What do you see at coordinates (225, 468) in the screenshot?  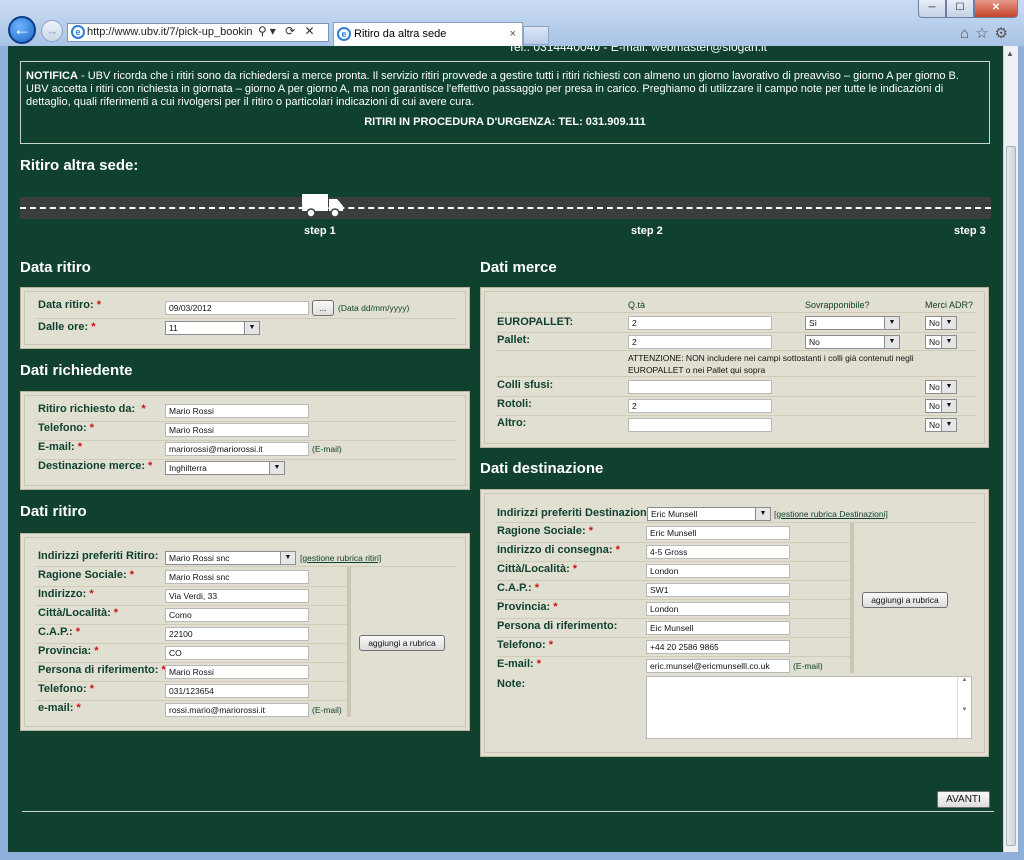 I see `destinazione-merce-select: Inghilterra ▼` at bounding box center [225, 468].